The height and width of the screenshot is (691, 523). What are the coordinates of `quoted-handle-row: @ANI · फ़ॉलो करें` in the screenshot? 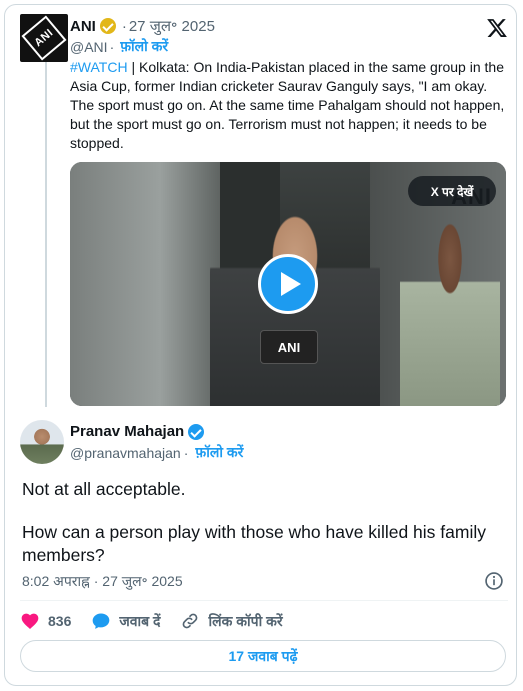 It's located at (119, 46).